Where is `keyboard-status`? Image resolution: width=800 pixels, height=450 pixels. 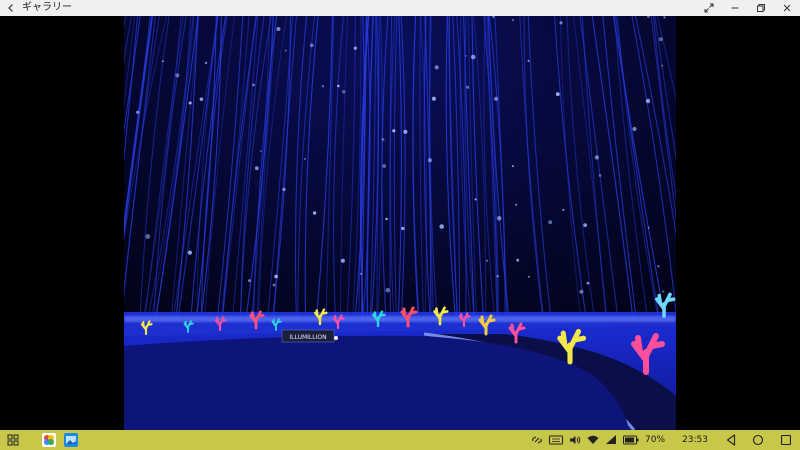 keyboard-status is located at coordinates (556, 440).